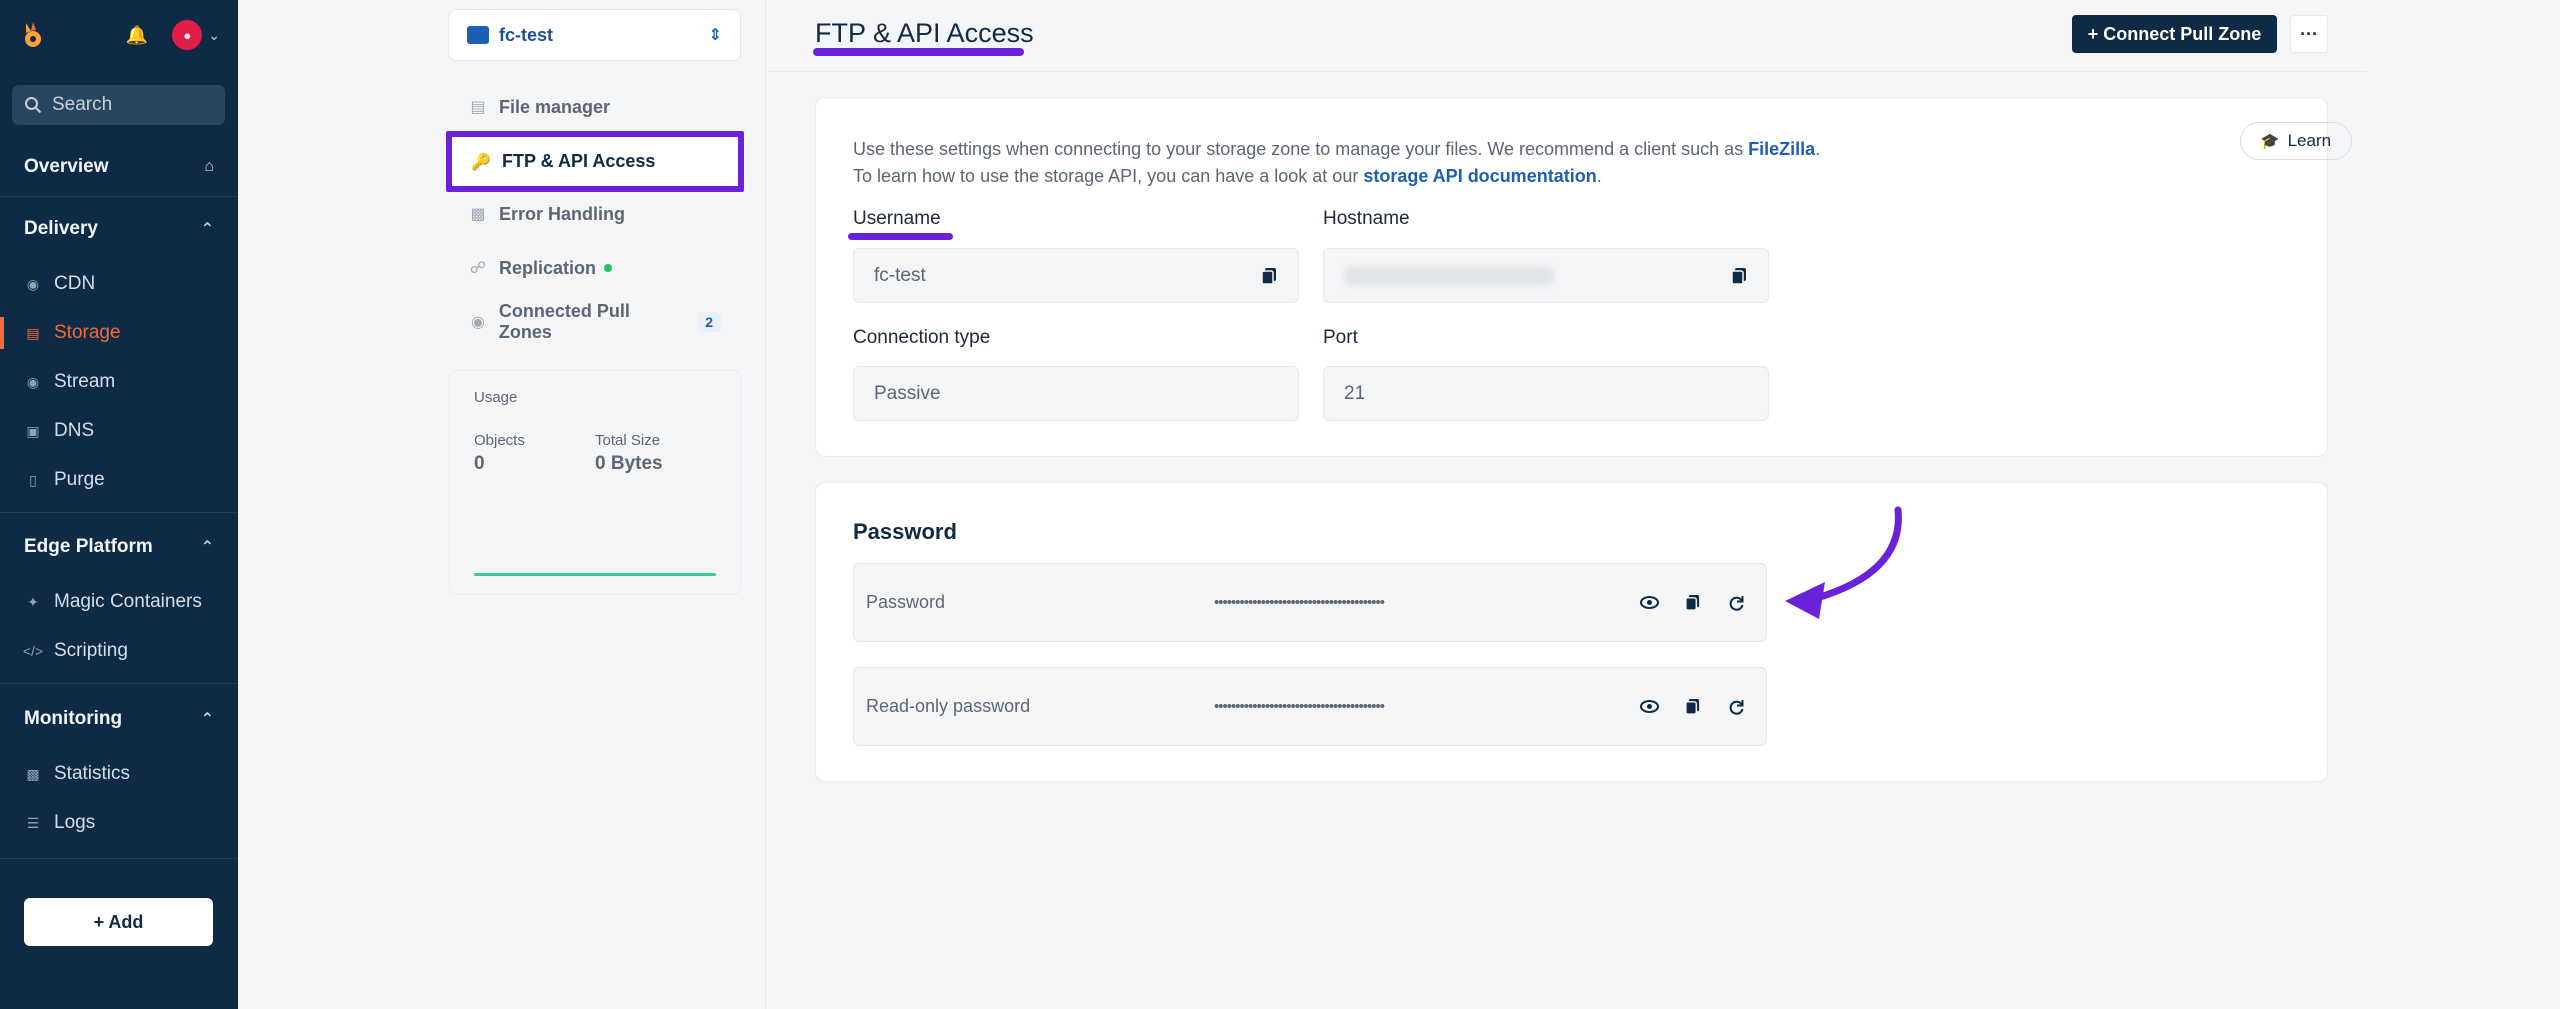  What do you see at coordinates (119, 229) in the screenshot?
I see `section-delivery: Delivery ⌃` at bounding box center [119, 229].